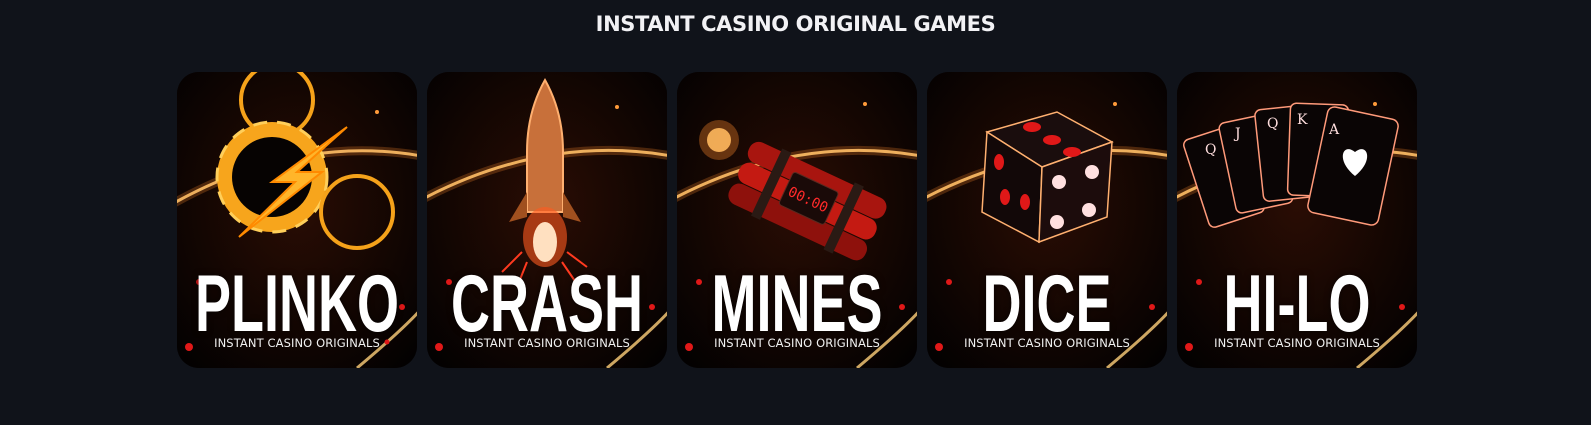 The image size is (1591, 425). I want to click on game-card-mines: 00:00 MINES INSTANT CASINO ORIGINALS, so click(797, 220).